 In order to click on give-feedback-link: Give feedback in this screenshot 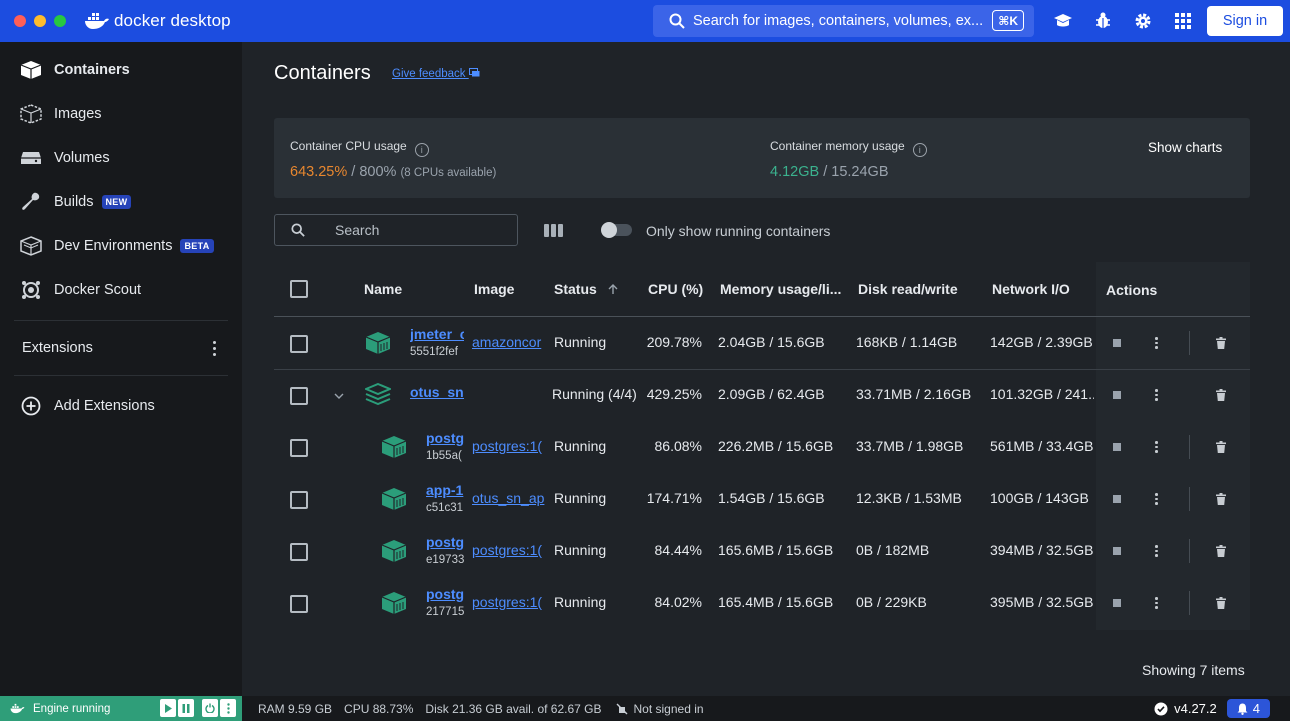, I will do `click(436, 74)`.